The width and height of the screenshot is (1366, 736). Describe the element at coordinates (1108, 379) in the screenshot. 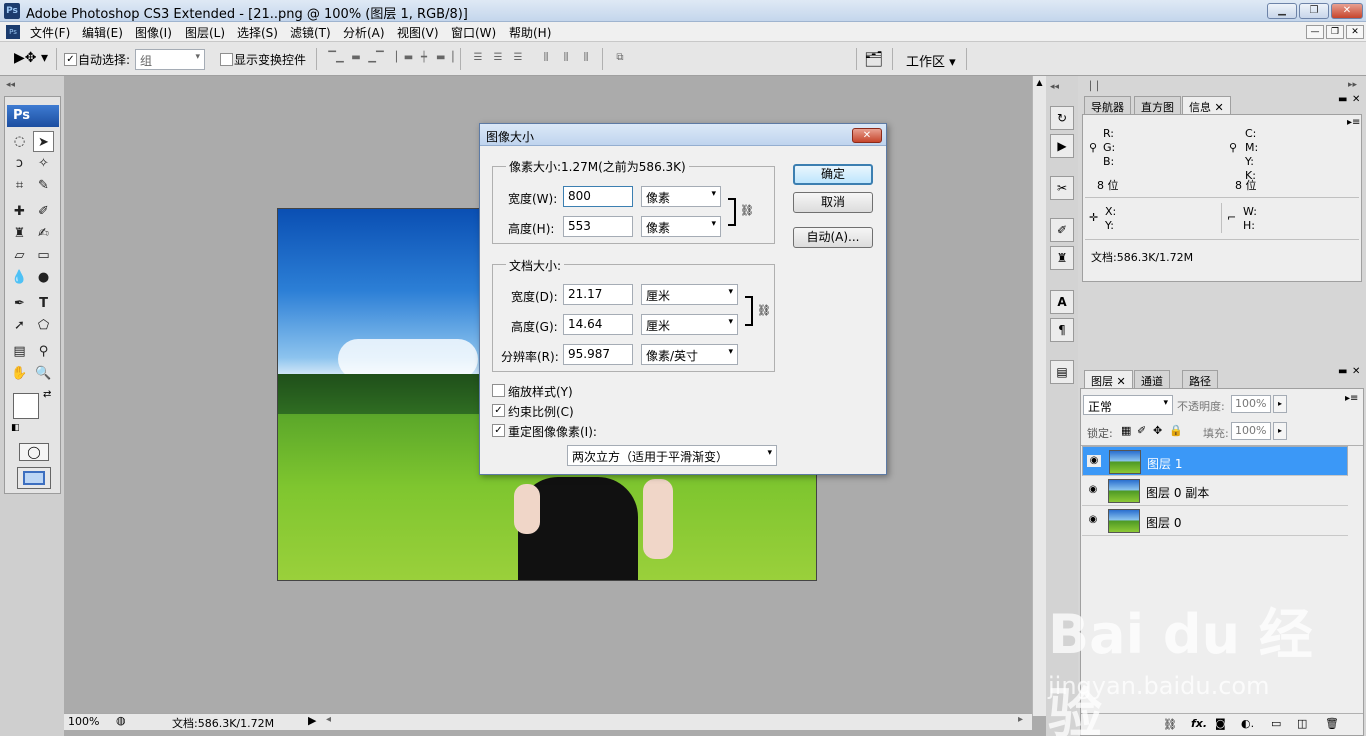

I see `tab-layers: 图层 ✕` at that location.